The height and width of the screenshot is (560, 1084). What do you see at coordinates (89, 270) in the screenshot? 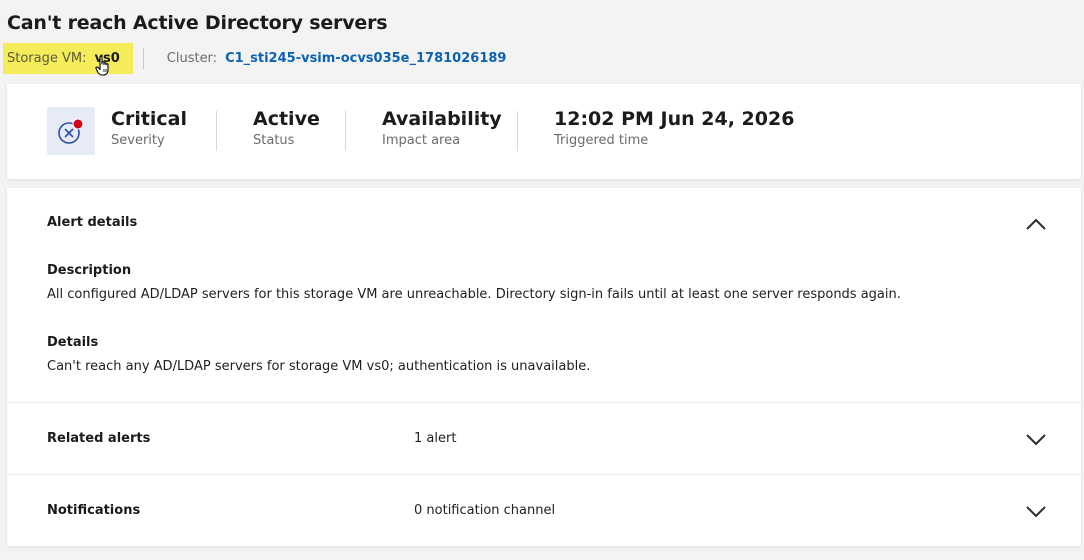
I see `description-heading: Description` at bounding box center [89, 270].